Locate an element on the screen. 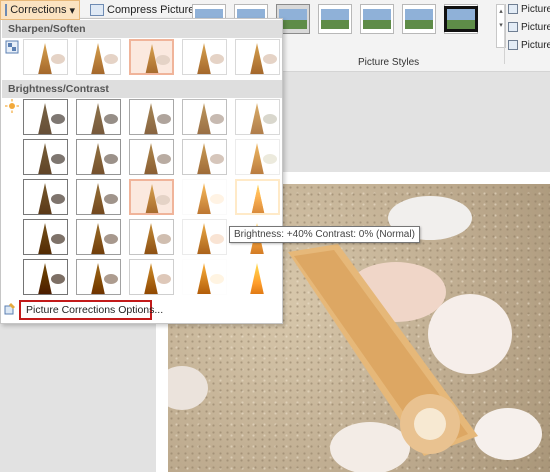  picture-effects-icon is located at coordinates (513, 27).